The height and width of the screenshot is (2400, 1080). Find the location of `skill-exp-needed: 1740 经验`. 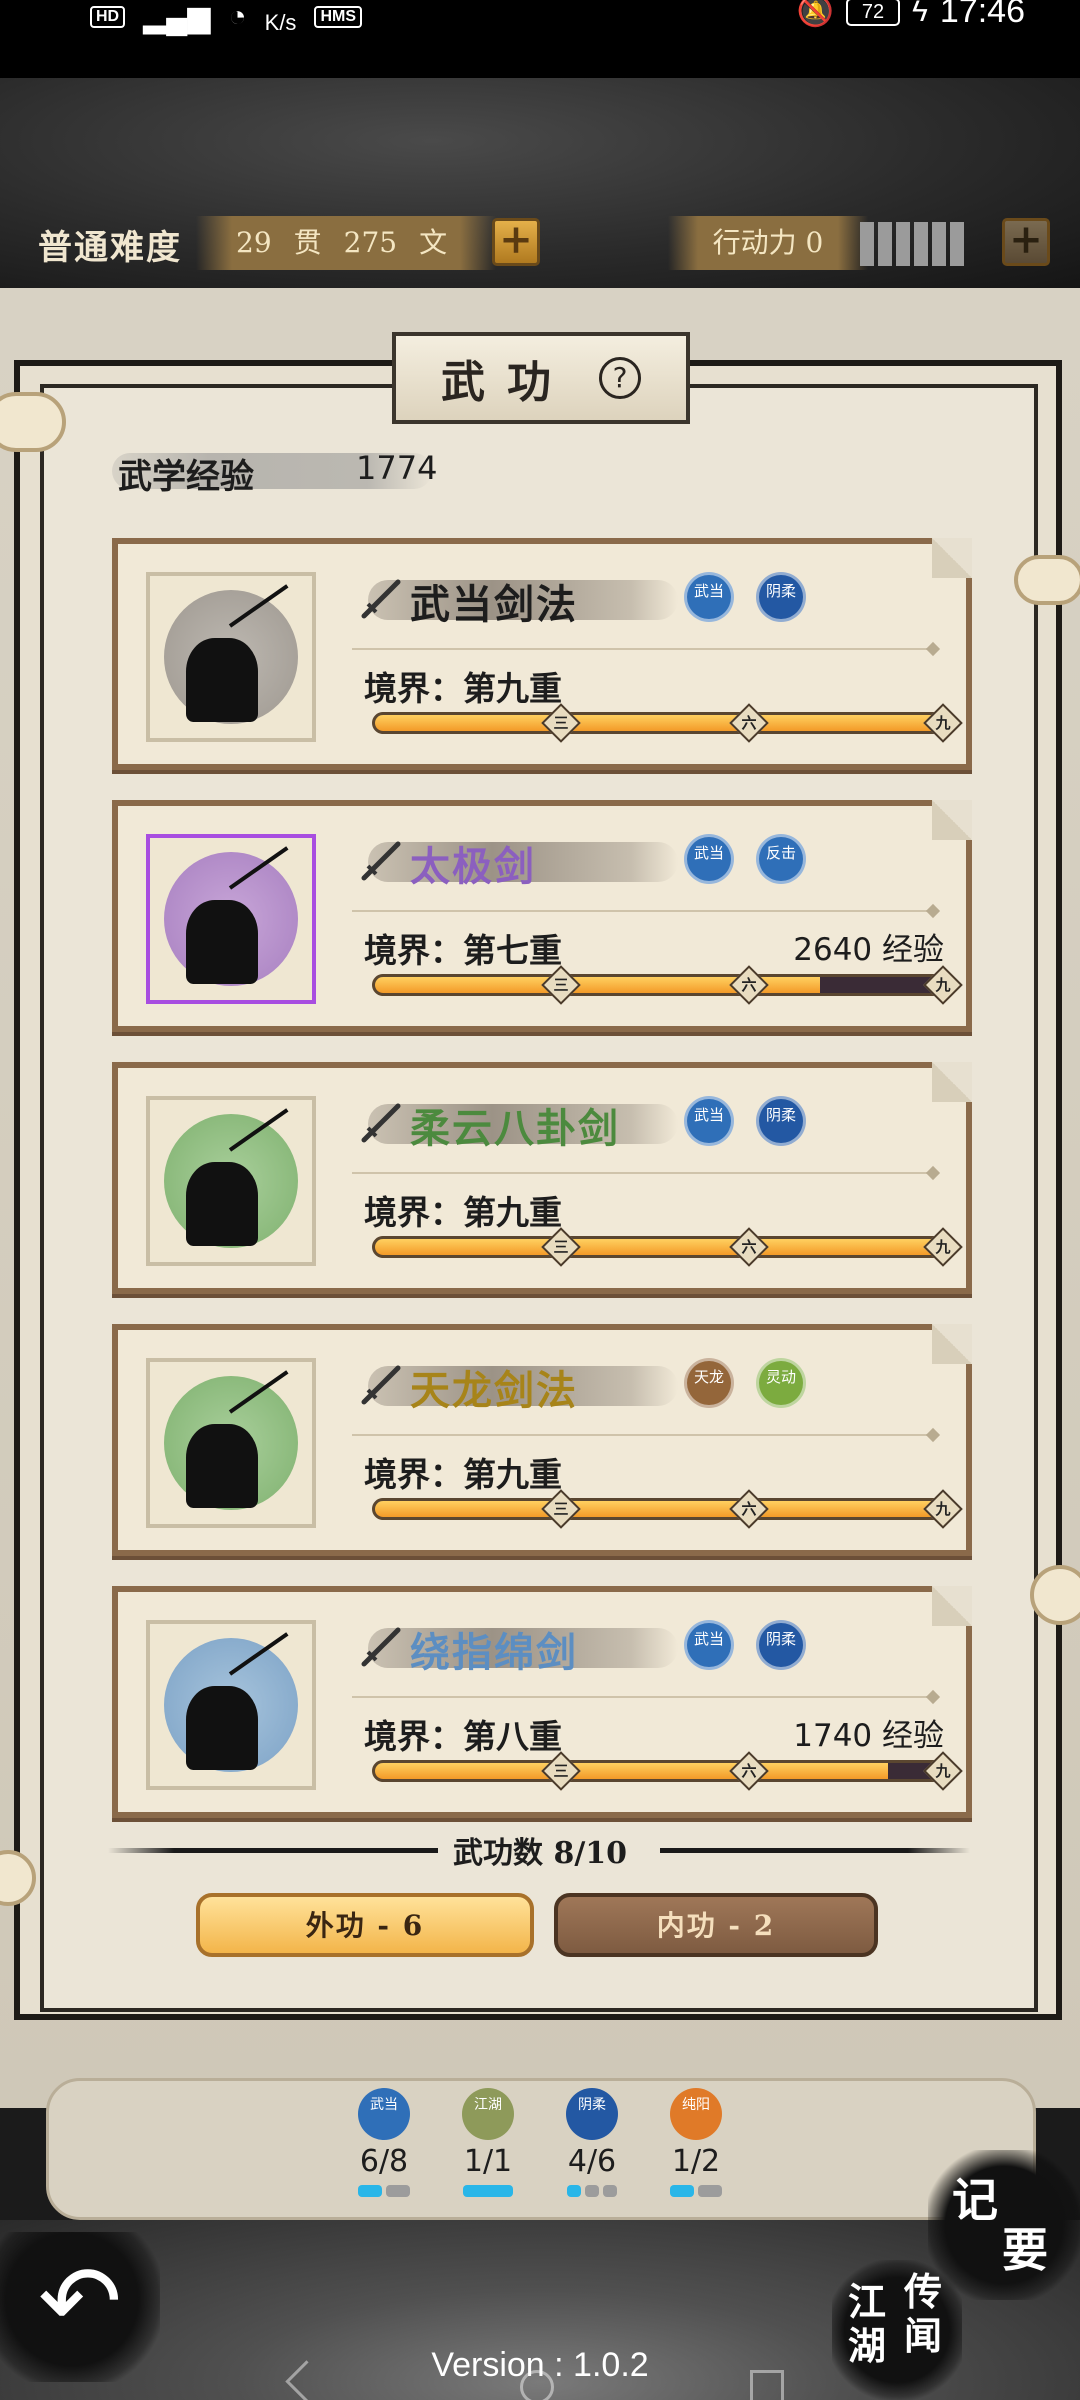

skill-exp-needed: 1740 经验 is located at coordinates (868, 1736).